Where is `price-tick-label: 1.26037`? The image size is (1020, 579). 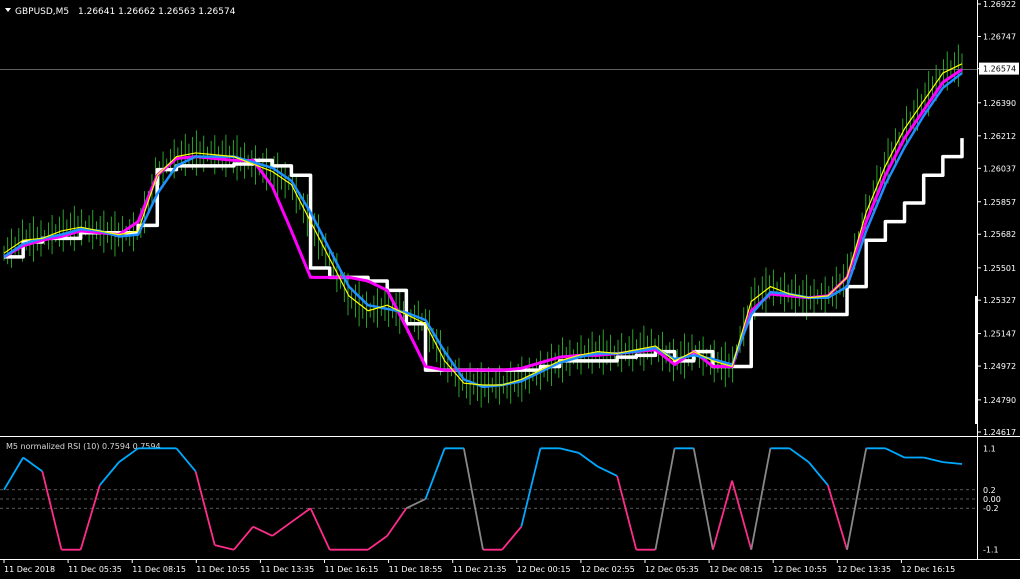 price-tick-label: 1.26037 is located at coordinates (999, 168).